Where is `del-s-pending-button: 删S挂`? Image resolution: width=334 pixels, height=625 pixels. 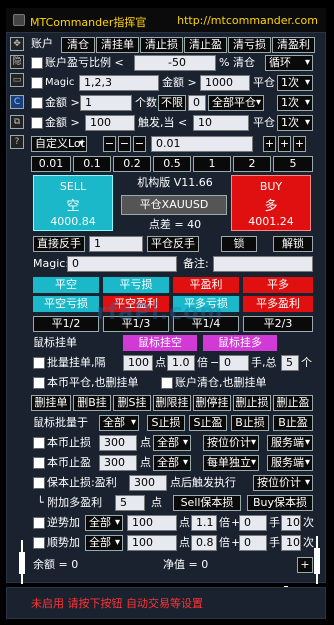 del-s-pending-button: 删S挂 is located at coordinates (132, 403).